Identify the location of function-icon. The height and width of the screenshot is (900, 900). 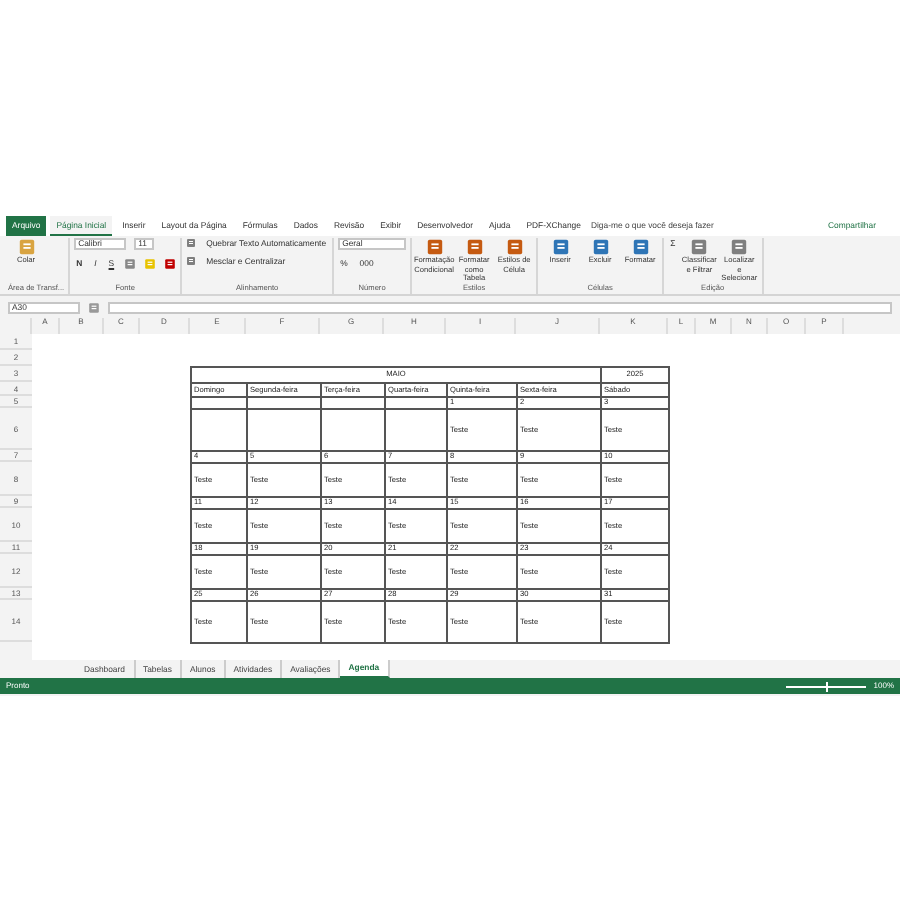
(94, 307).